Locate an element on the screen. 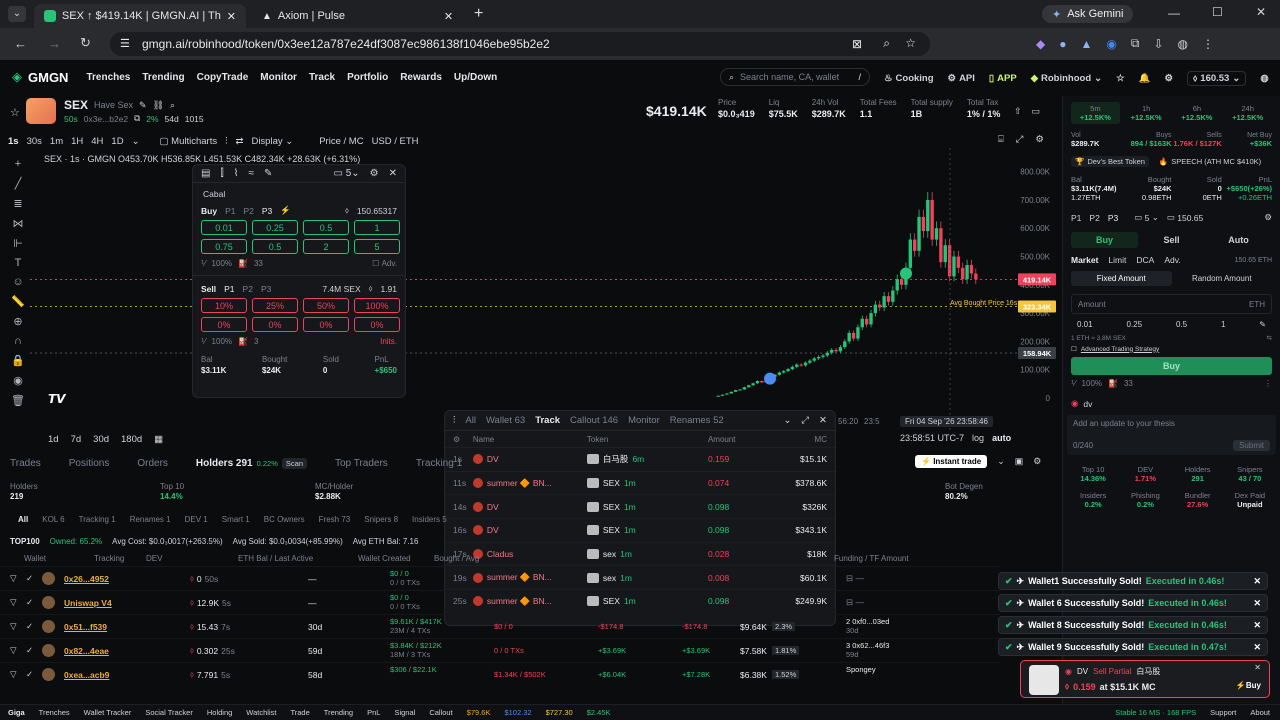  bottom-tab: Holders 291 is located at coordinates (224, 463).